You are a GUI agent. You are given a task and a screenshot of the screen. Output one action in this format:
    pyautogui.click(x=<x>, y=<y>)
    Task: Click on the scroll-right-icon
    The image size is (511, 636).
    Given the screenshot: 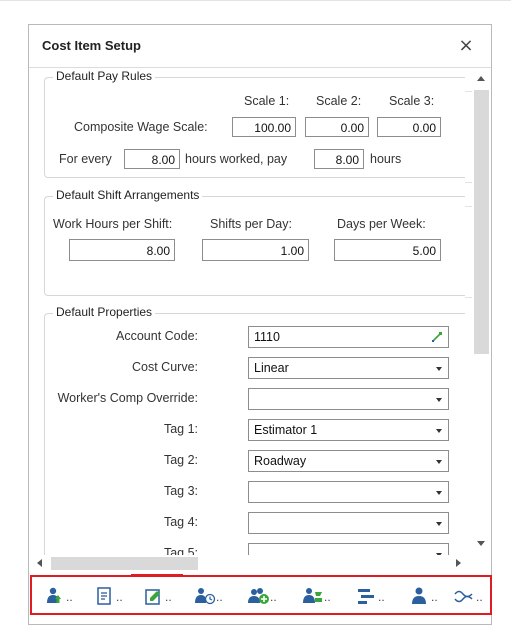 What is the action you would take?
    pyautogui.click(x=458, y=563)
    